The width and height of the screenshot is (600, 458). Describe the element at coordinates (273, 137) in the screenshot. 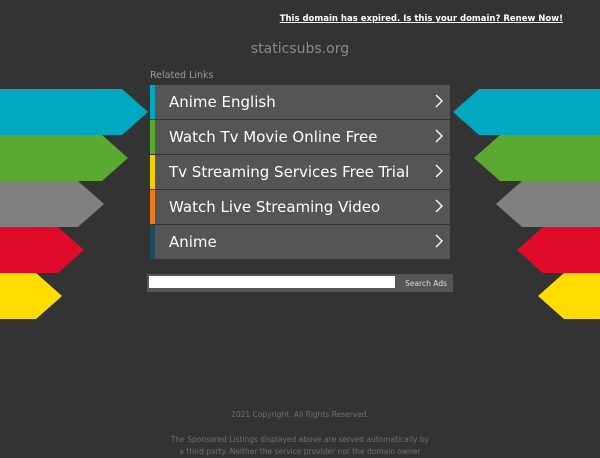

I see `link-label: Watch Tv Movie Online Free` at that location.